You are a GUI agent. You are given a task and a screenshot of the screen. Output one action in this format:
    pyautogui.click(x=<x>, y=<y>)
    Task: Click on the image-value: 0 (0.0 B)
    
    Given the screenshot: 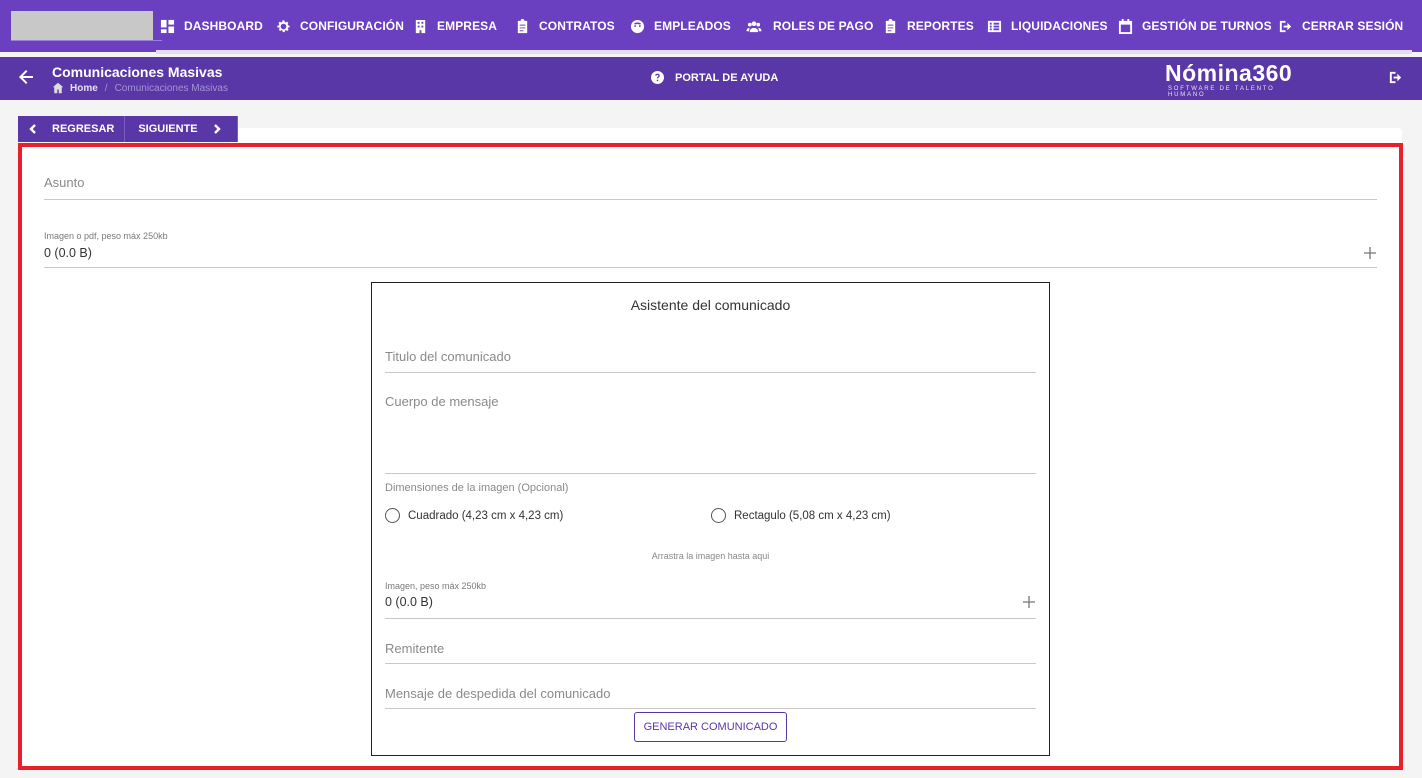 What is the action you would take?
    pyautogui.click(x=409, y=602)
    